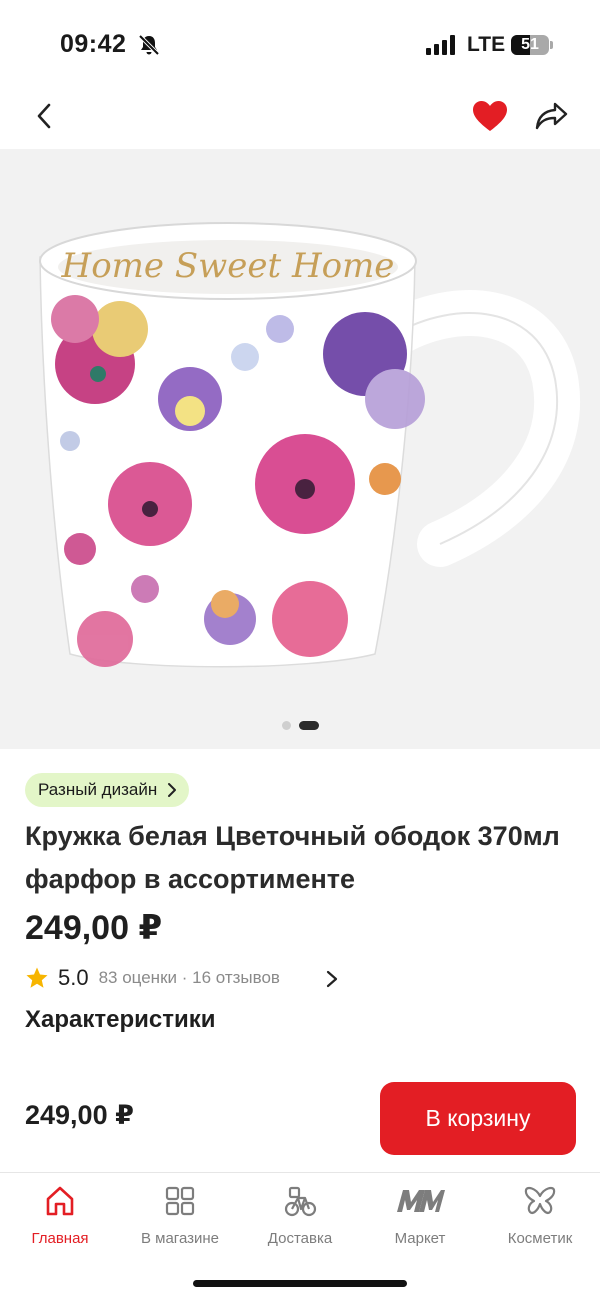 The width and height of the screenshot is (600, 1300). I want to click on pager-dot-active, so click(308, 725).